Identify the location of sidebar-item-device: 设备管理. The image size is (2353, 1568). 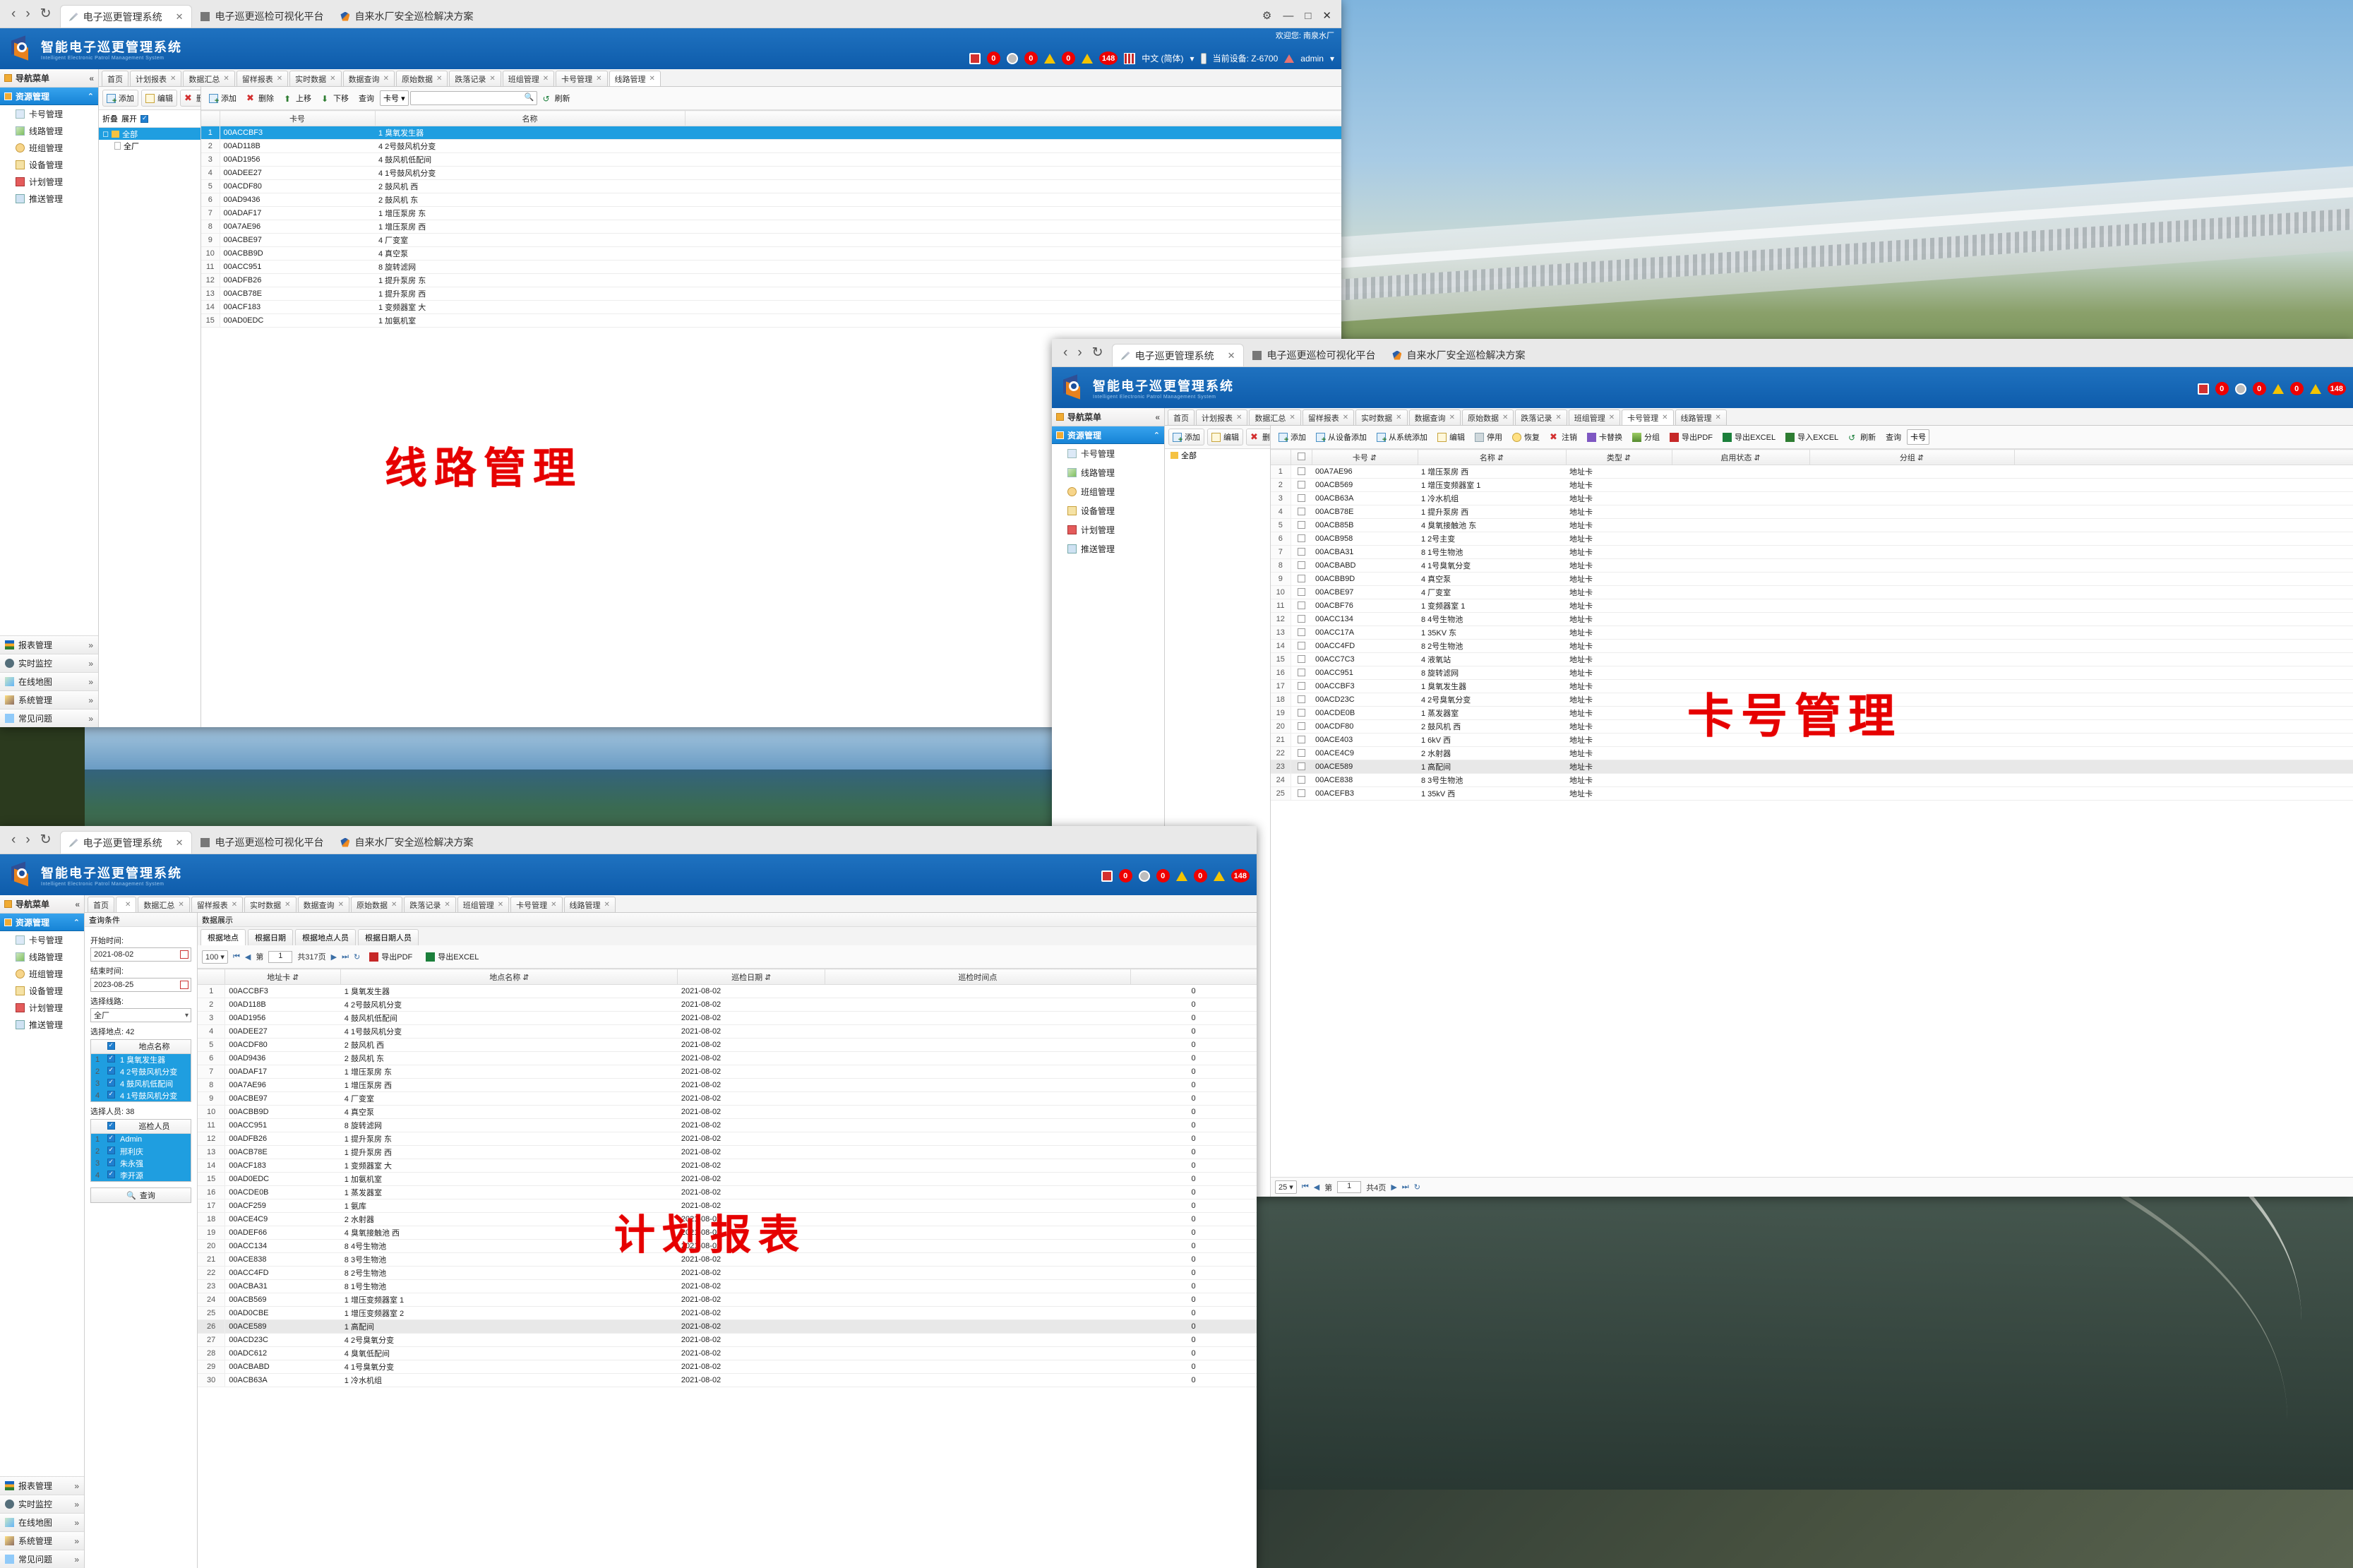
(1108, 510).